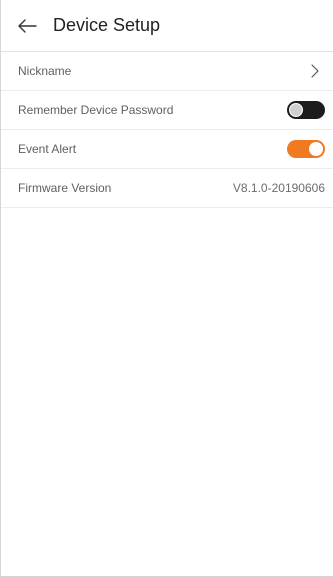  What do you see at coordinates (278, 188) in the screenshot?
I see `firmware-version-value: V8.1.0-20190606` at bounding box center [278, 188].